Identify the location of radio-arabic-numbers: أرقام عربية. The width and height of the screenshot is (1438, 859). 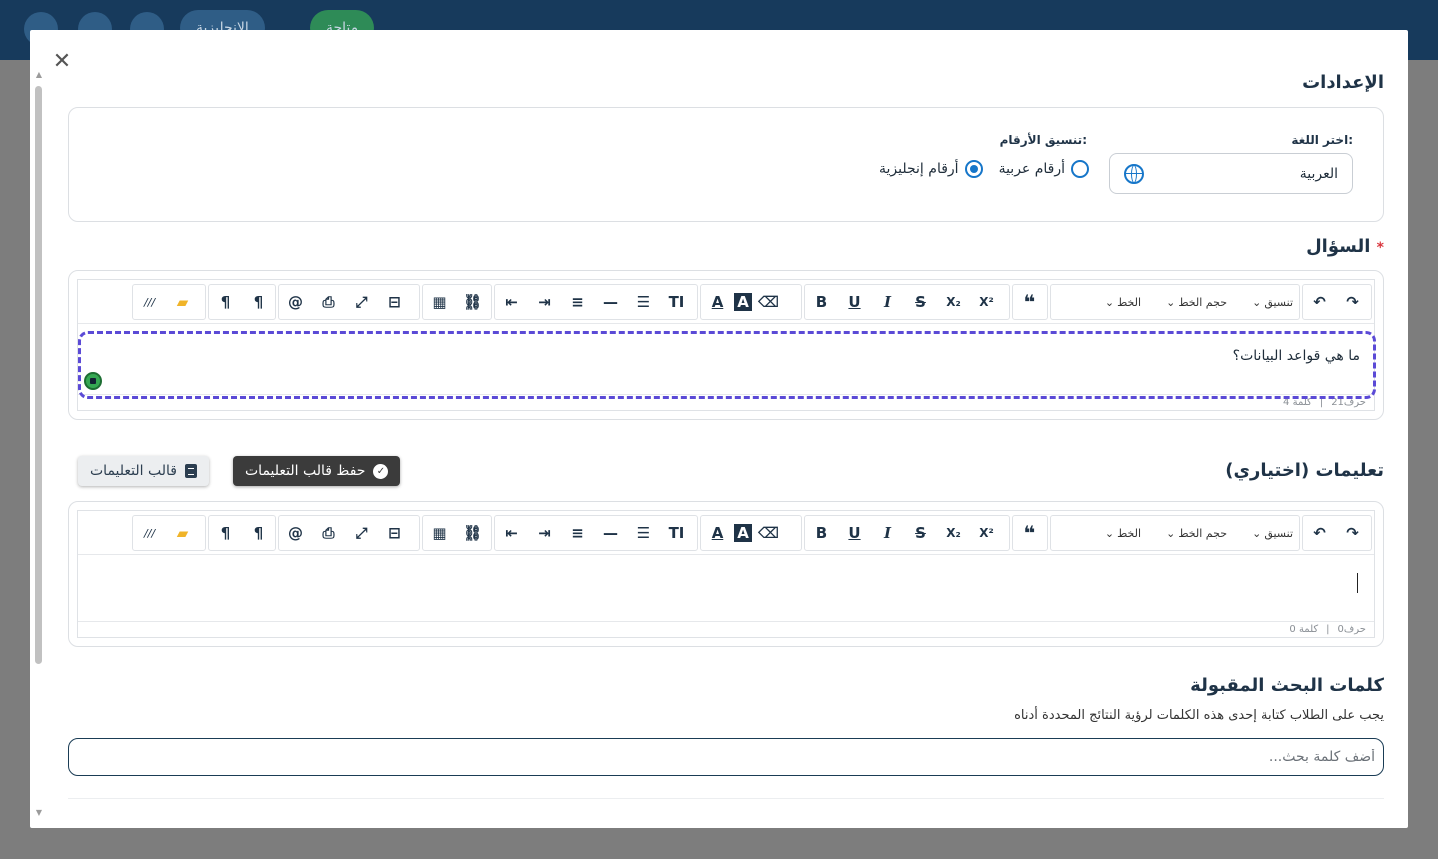
(1044, 169).